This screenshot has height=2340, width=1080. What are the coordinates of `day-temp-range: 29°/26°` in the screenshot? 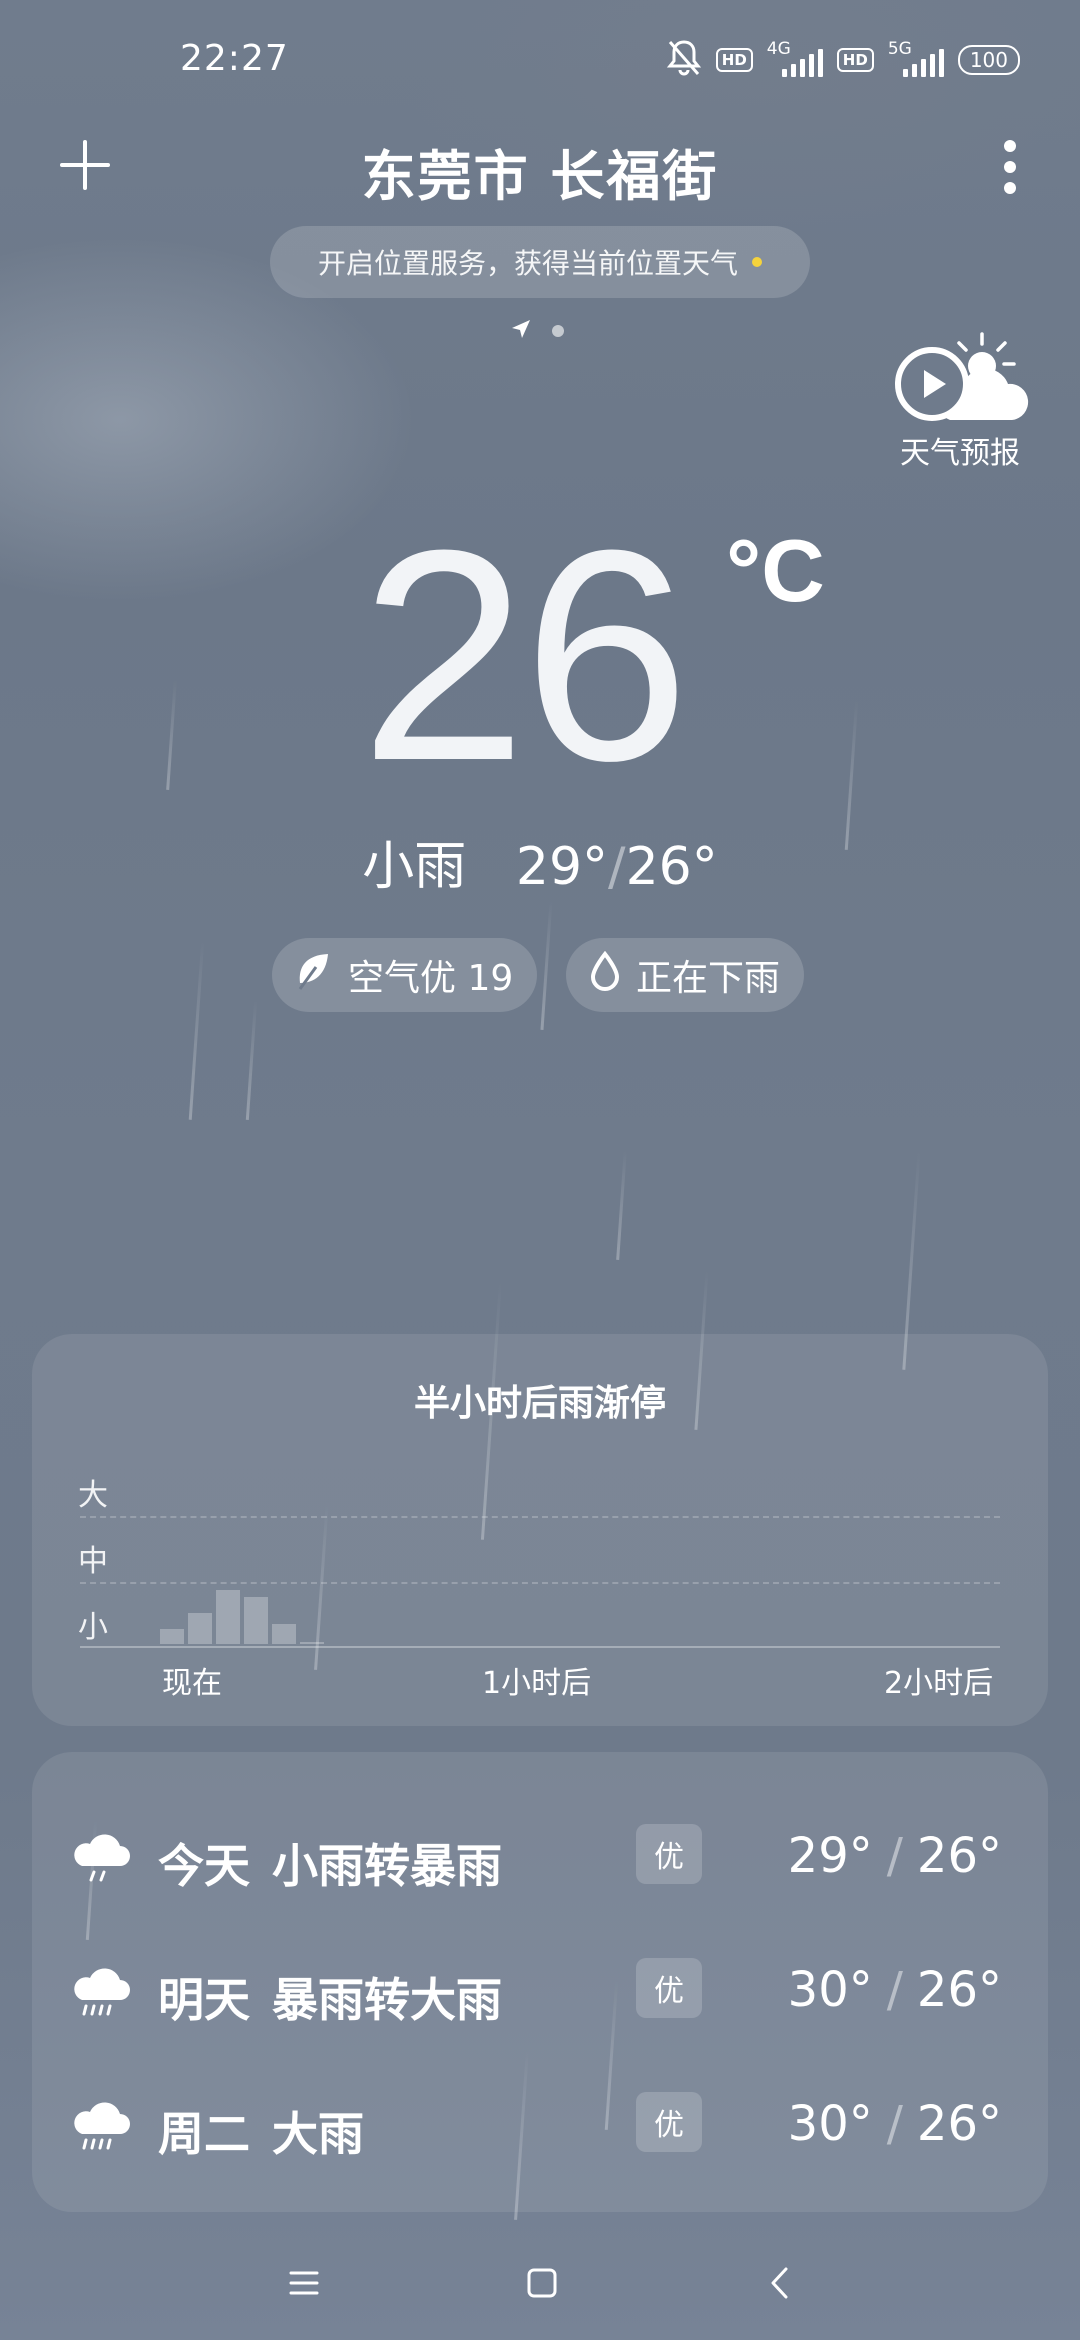 It's located at (894, 1856).